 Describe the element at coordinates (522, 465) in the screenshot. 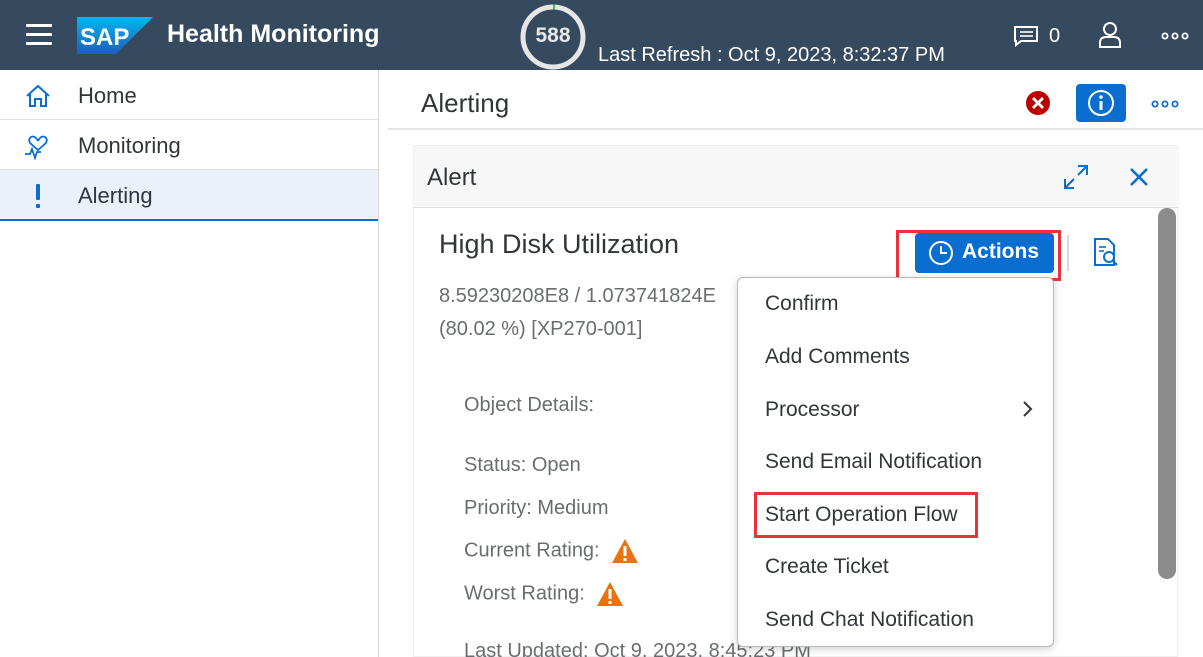

I see `status-text: Status: Open` at that location.